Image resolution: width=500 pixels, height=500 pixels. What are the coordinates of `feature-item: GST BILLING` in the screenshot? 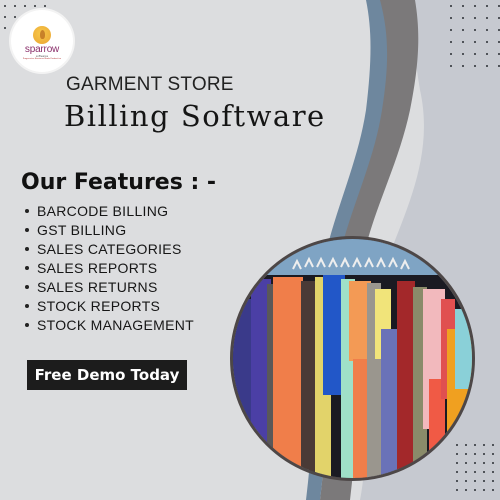 It's located at (109, 230).